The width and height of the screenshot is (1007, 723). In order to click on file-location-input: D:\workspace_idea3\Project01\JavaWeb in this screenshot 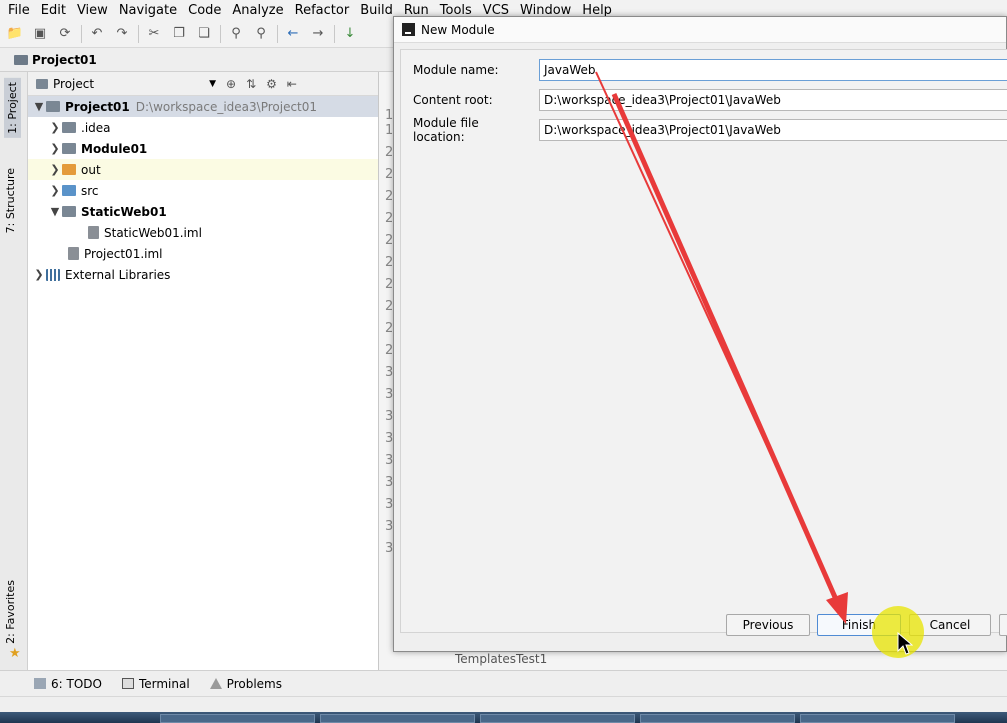, I will do `click(773, 130)`.